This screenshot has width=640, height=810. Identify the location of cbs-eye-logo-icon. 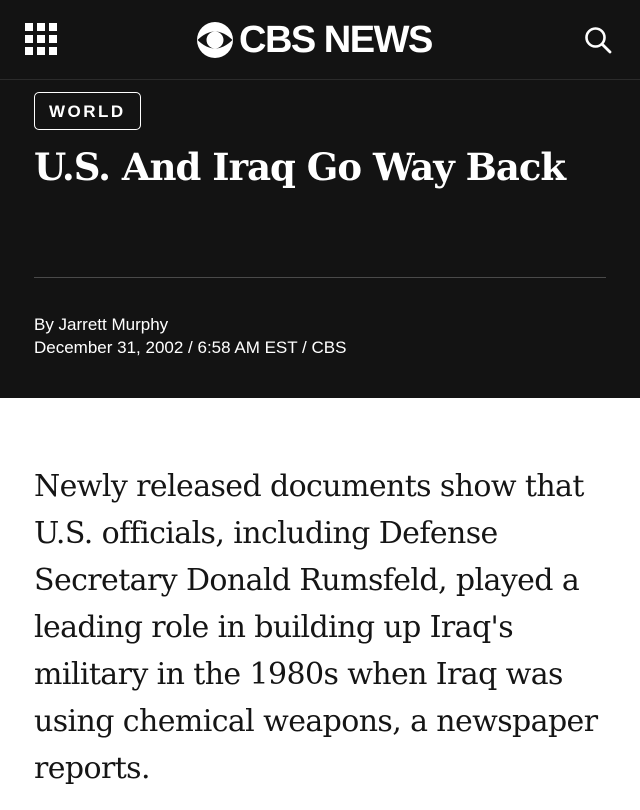
(215, 40).